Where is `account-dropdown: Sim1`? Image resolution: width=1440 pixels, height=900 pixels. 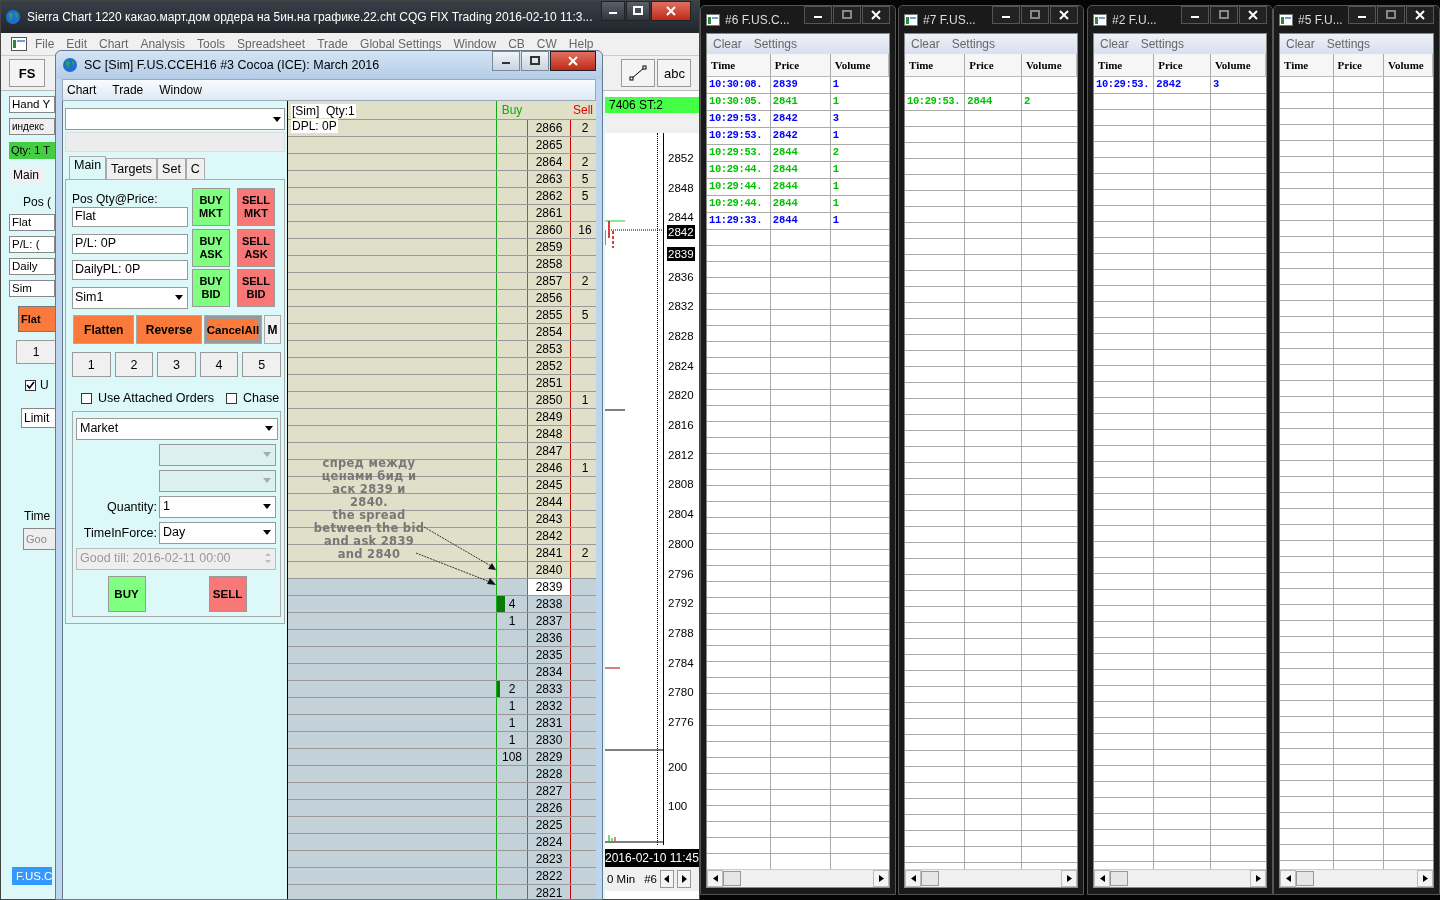 account-dropdown: Sim1 is located at coordinates (130, 298).